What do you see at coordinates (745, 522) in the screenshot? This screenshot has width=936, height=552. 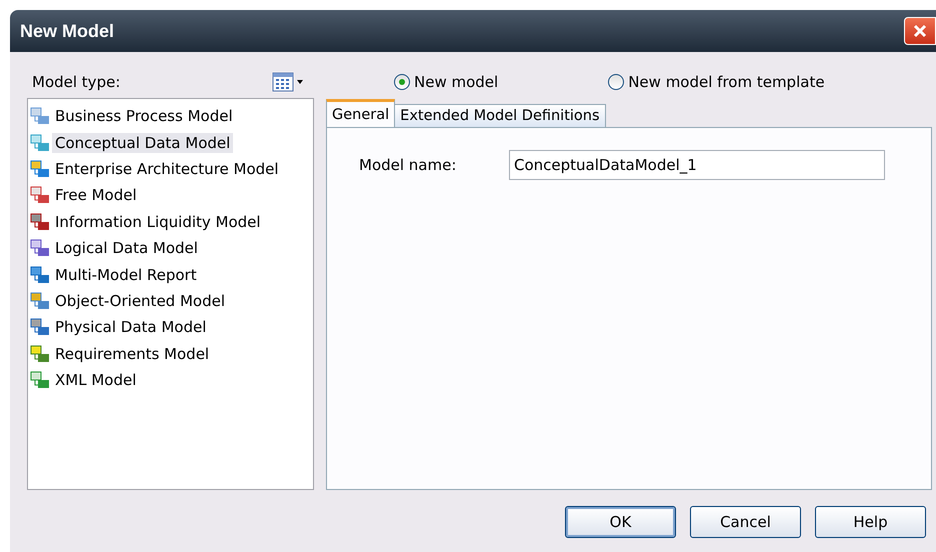 I see `dialog-button: Cancel` at bounding box center [745, 522].